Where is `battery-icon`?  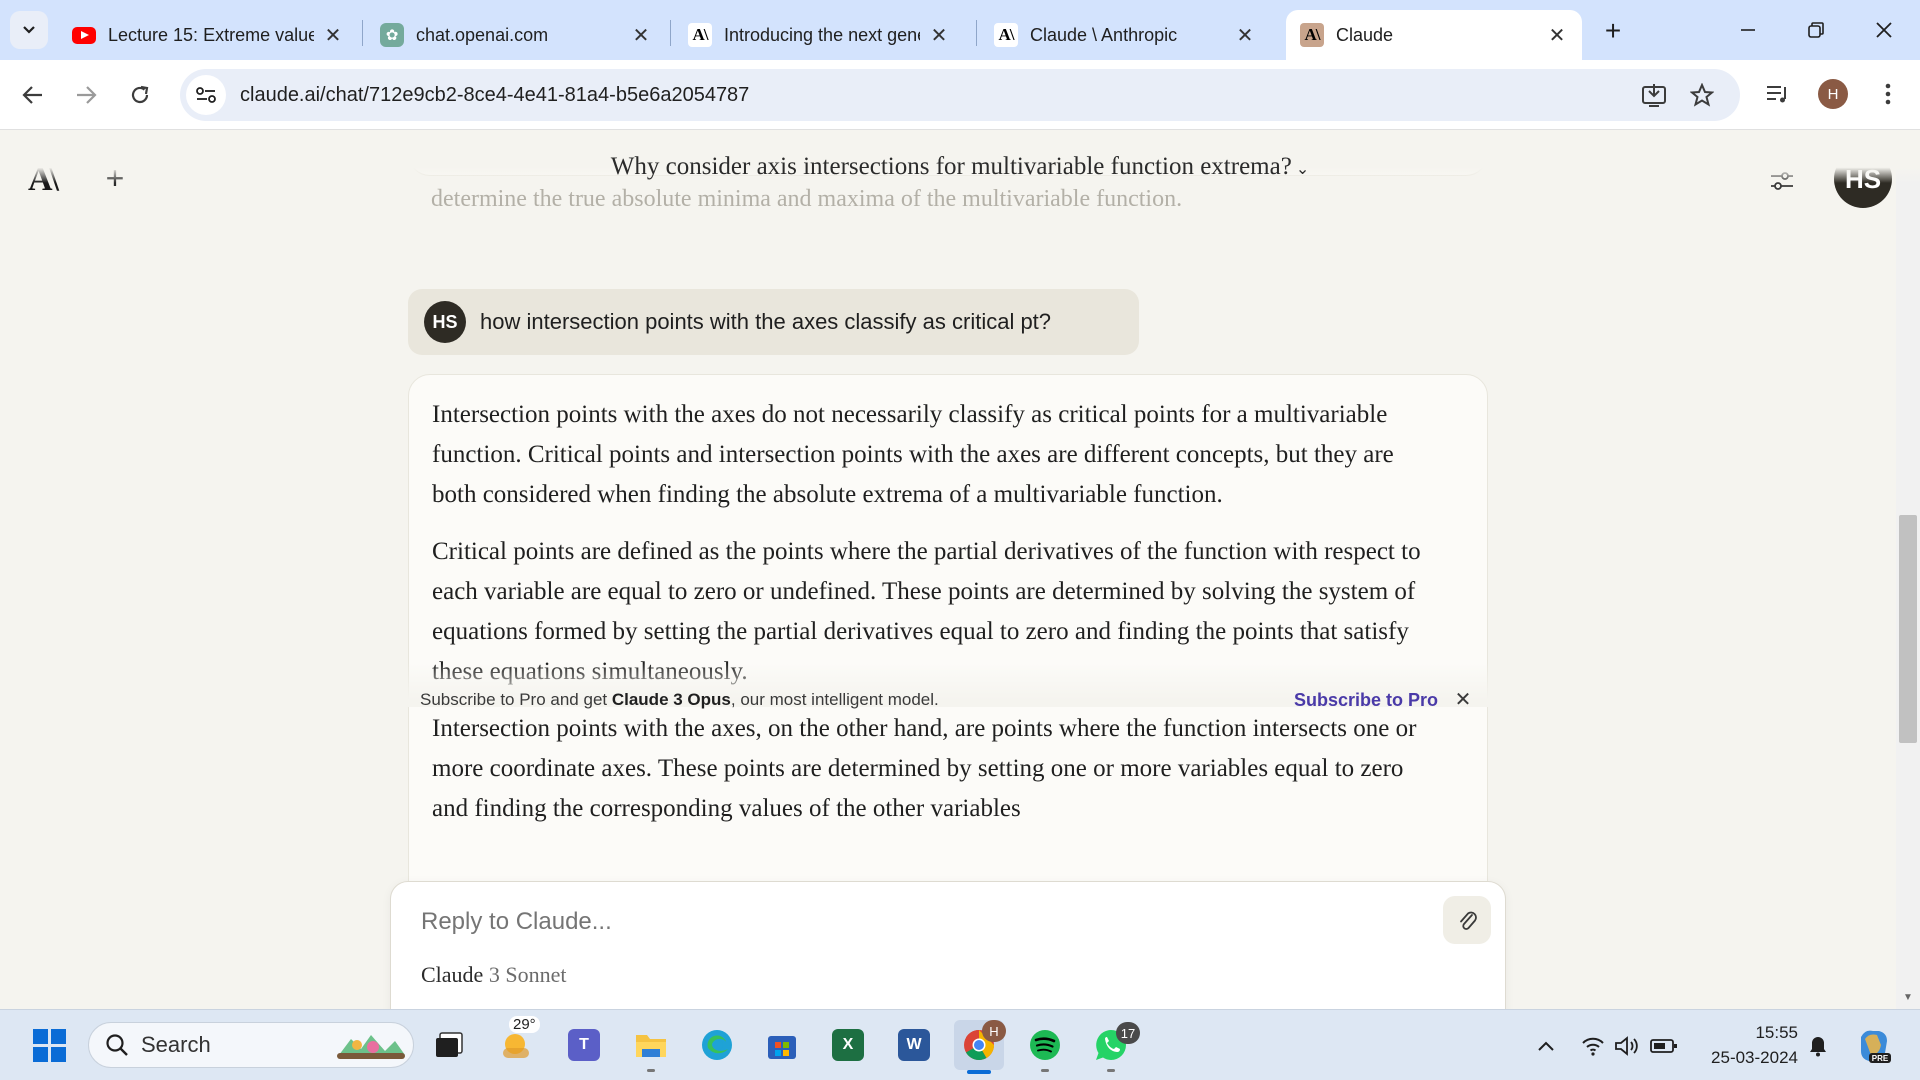
battery-icon is located at coordinates (1663, 1046).